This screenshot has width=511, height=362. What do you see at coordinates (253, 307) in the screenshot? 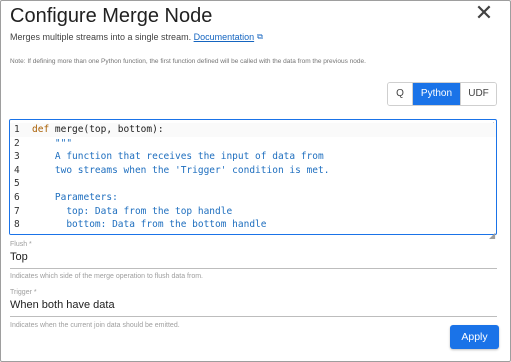
I see `trigger-select: When both have data` at bounding box center [253, 307].